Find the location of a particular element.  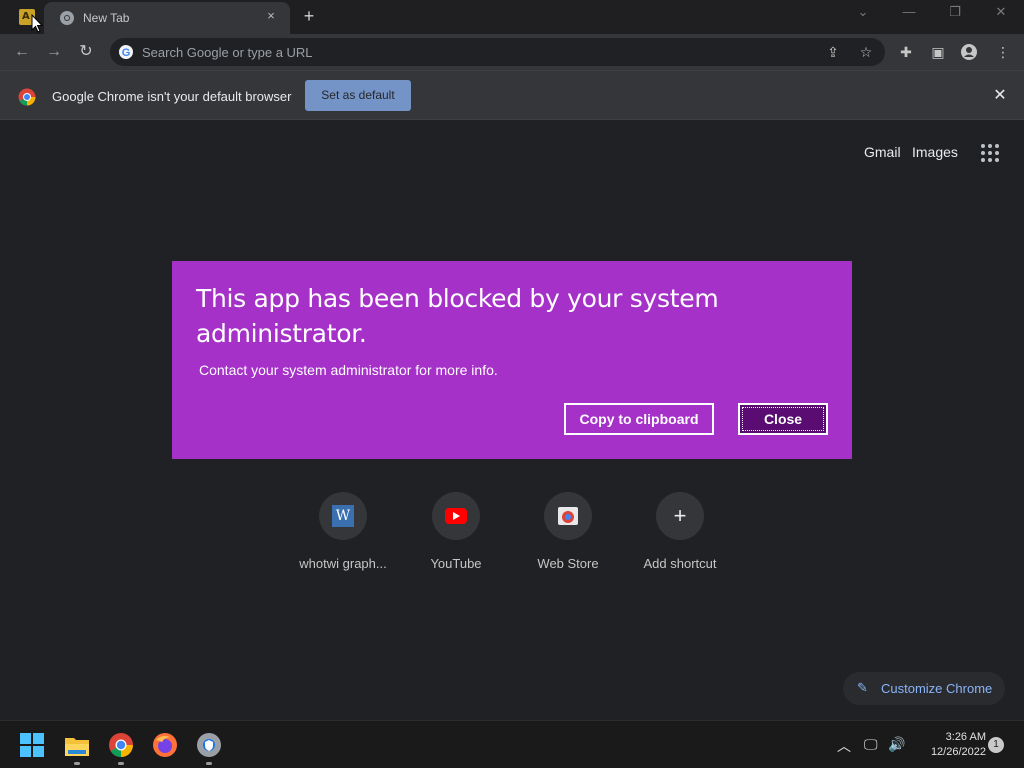

omnibox: G ⇪ ☆ is located at coordinates (497, 52).